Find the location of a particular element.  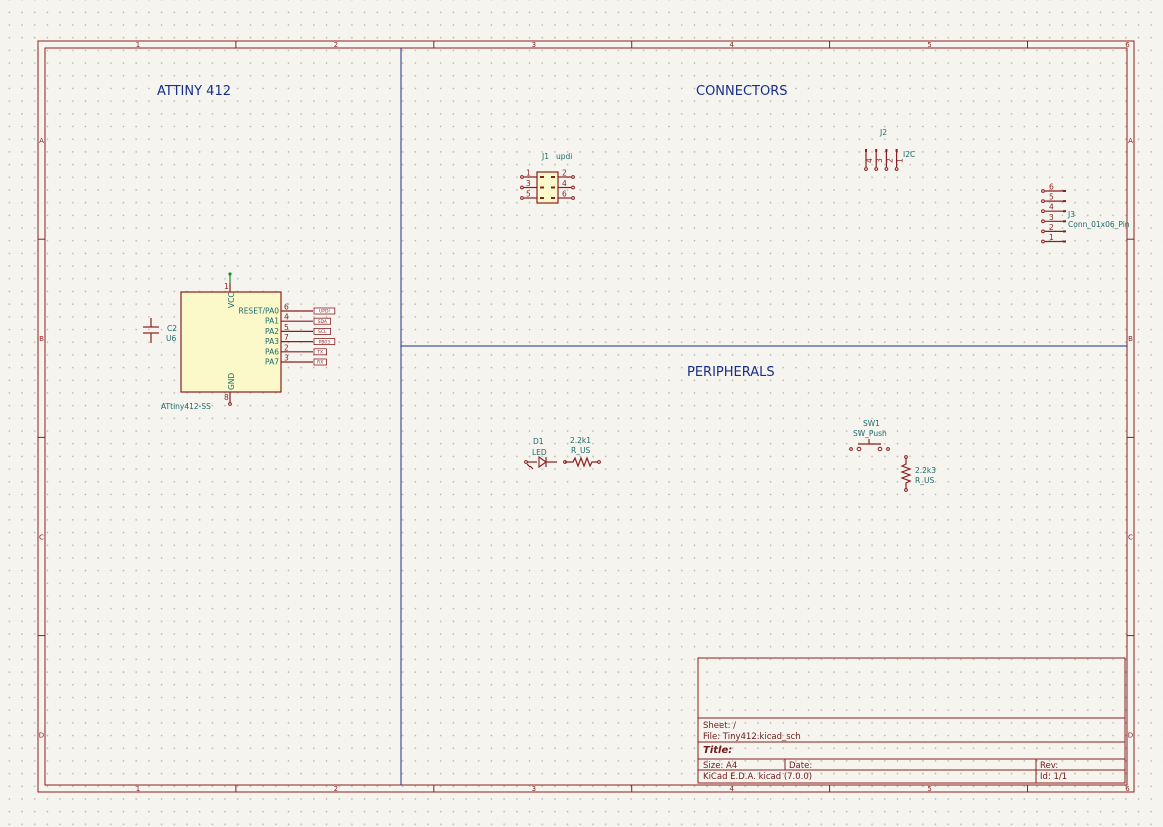

connector-j1: J1 updi 13 5 24 6 is located at coordinates (547, 178).